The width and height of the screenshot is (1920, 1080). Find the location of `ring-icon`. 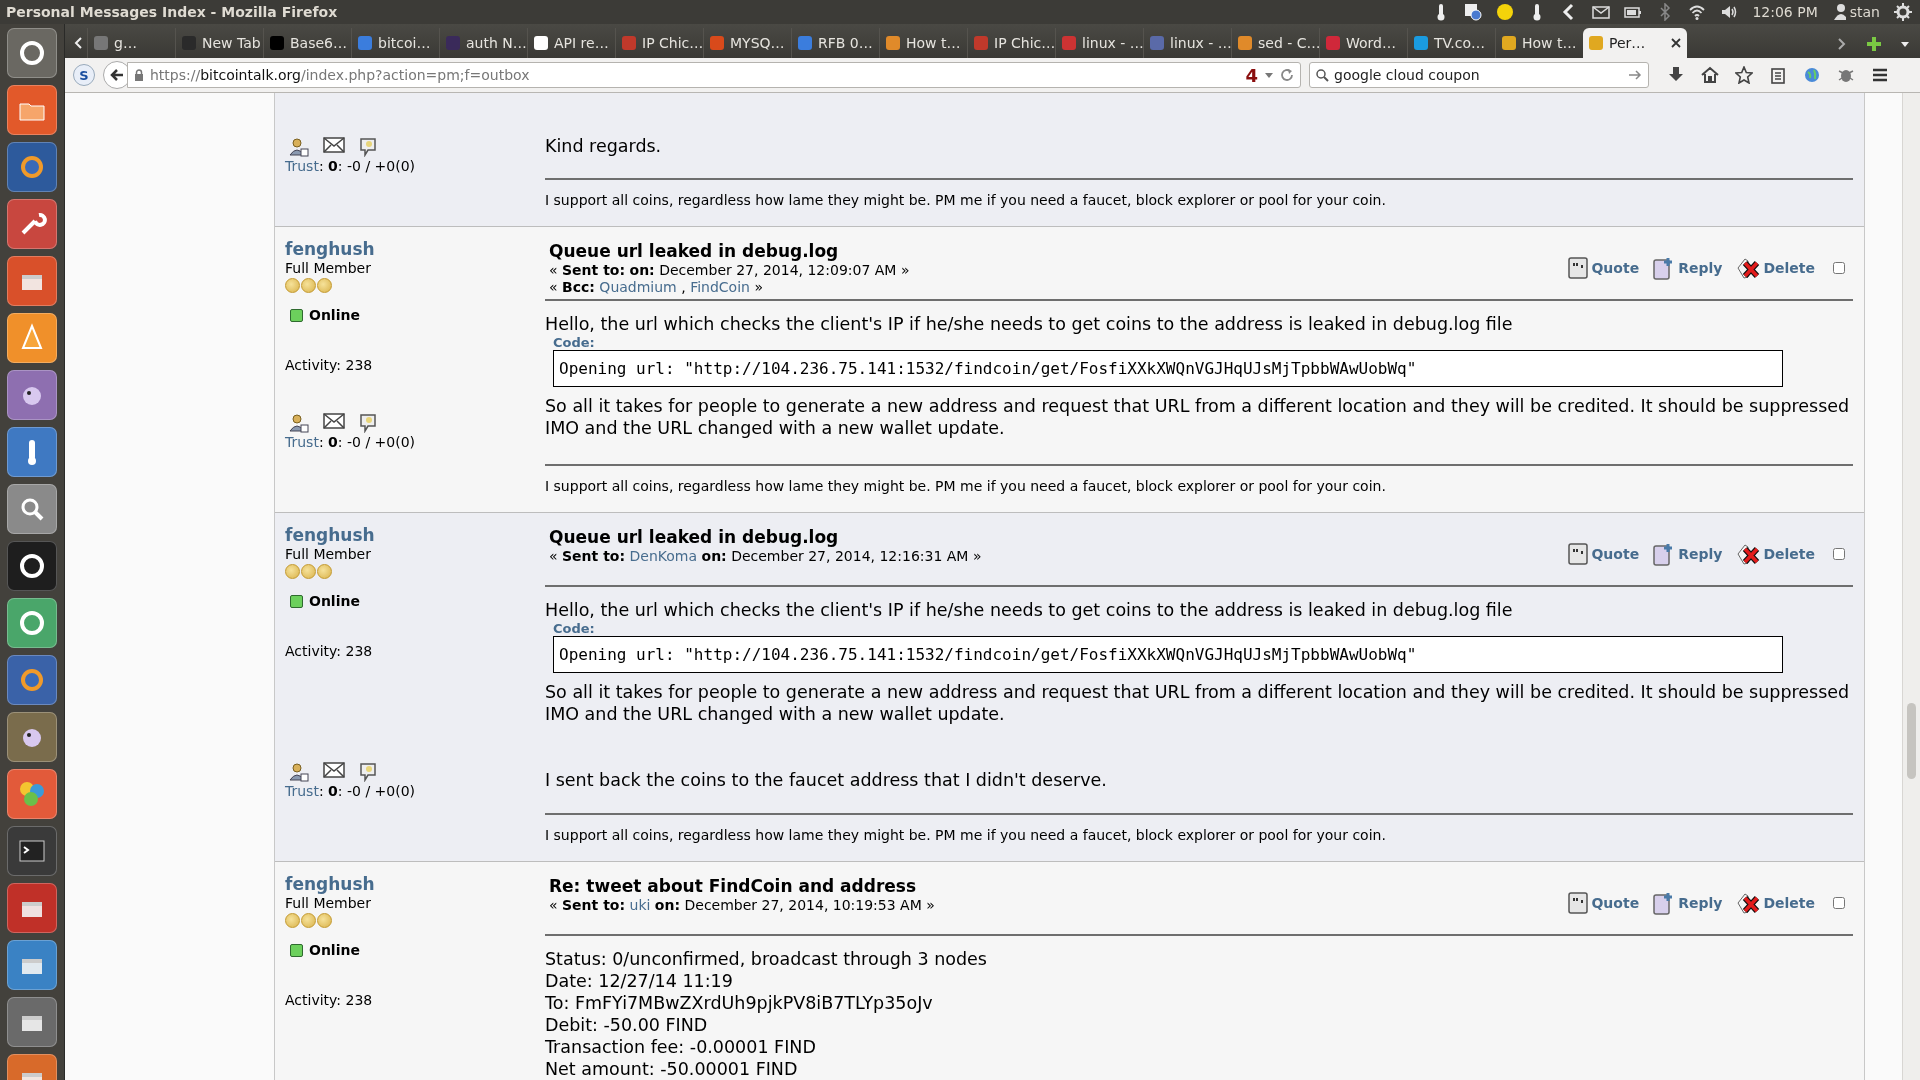

ring-icon is located at coordinates (32, 566).